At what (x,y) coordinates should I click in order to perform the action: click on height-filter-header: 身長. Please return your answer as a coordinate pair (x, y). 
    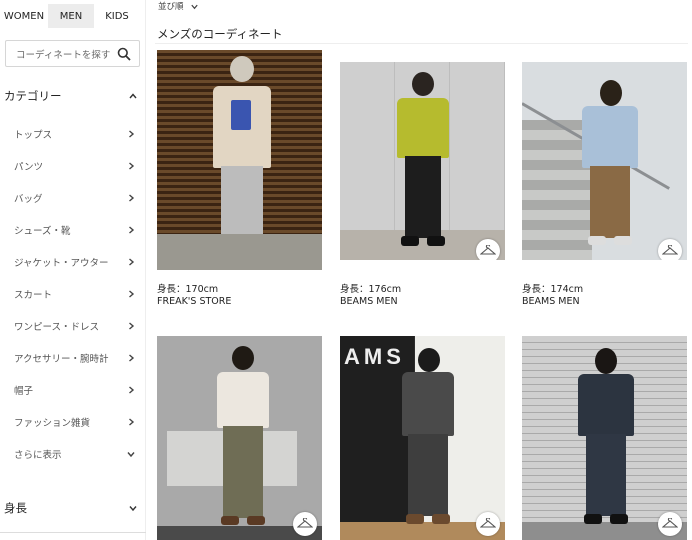
    Looking at the image, I should click on (71, 508).